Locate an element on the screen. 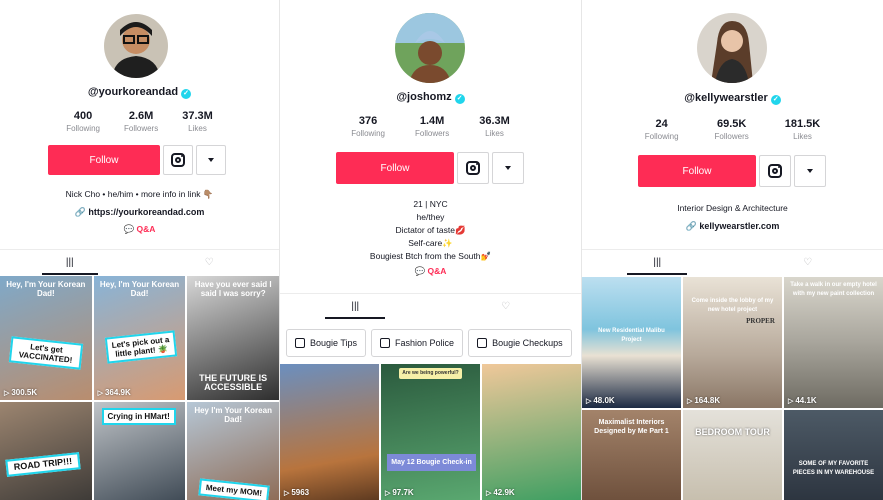 This screenshot has width=883, height=500. video-thumb: BEDROOM TOUR is located at coordinates (732, 455).